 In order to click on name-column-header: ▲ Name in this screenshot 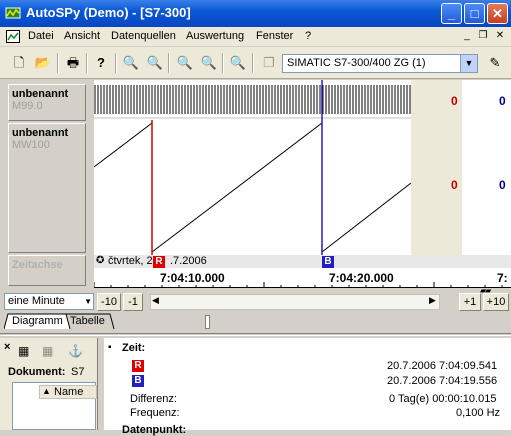, I will do `click(68, 392)`.